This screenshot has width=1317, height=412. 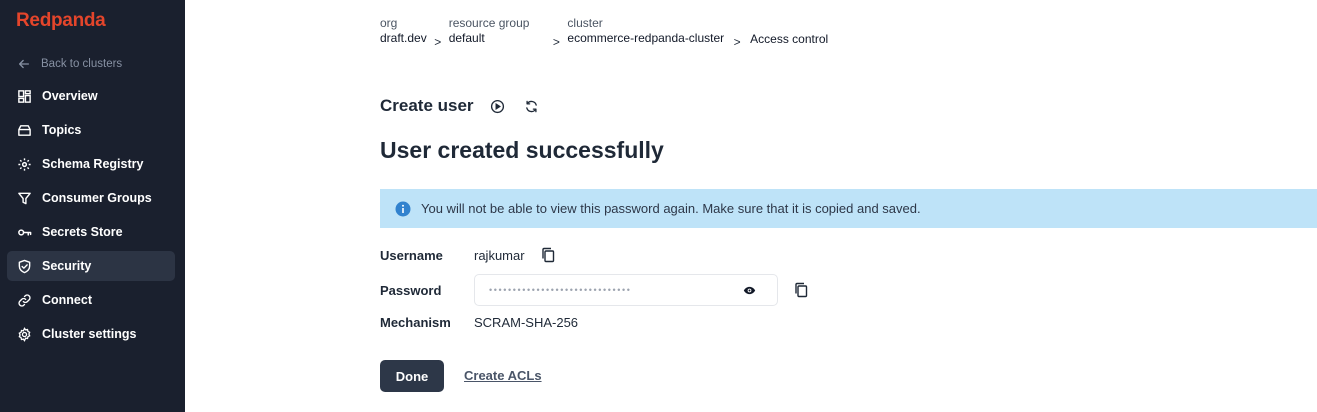 I want to click on sidebar-item-security: Security, so click(x=91, y=266).